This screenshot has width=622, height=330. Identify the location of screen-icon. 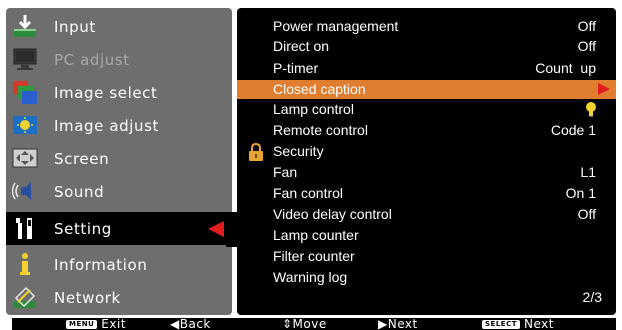
(25, 158).